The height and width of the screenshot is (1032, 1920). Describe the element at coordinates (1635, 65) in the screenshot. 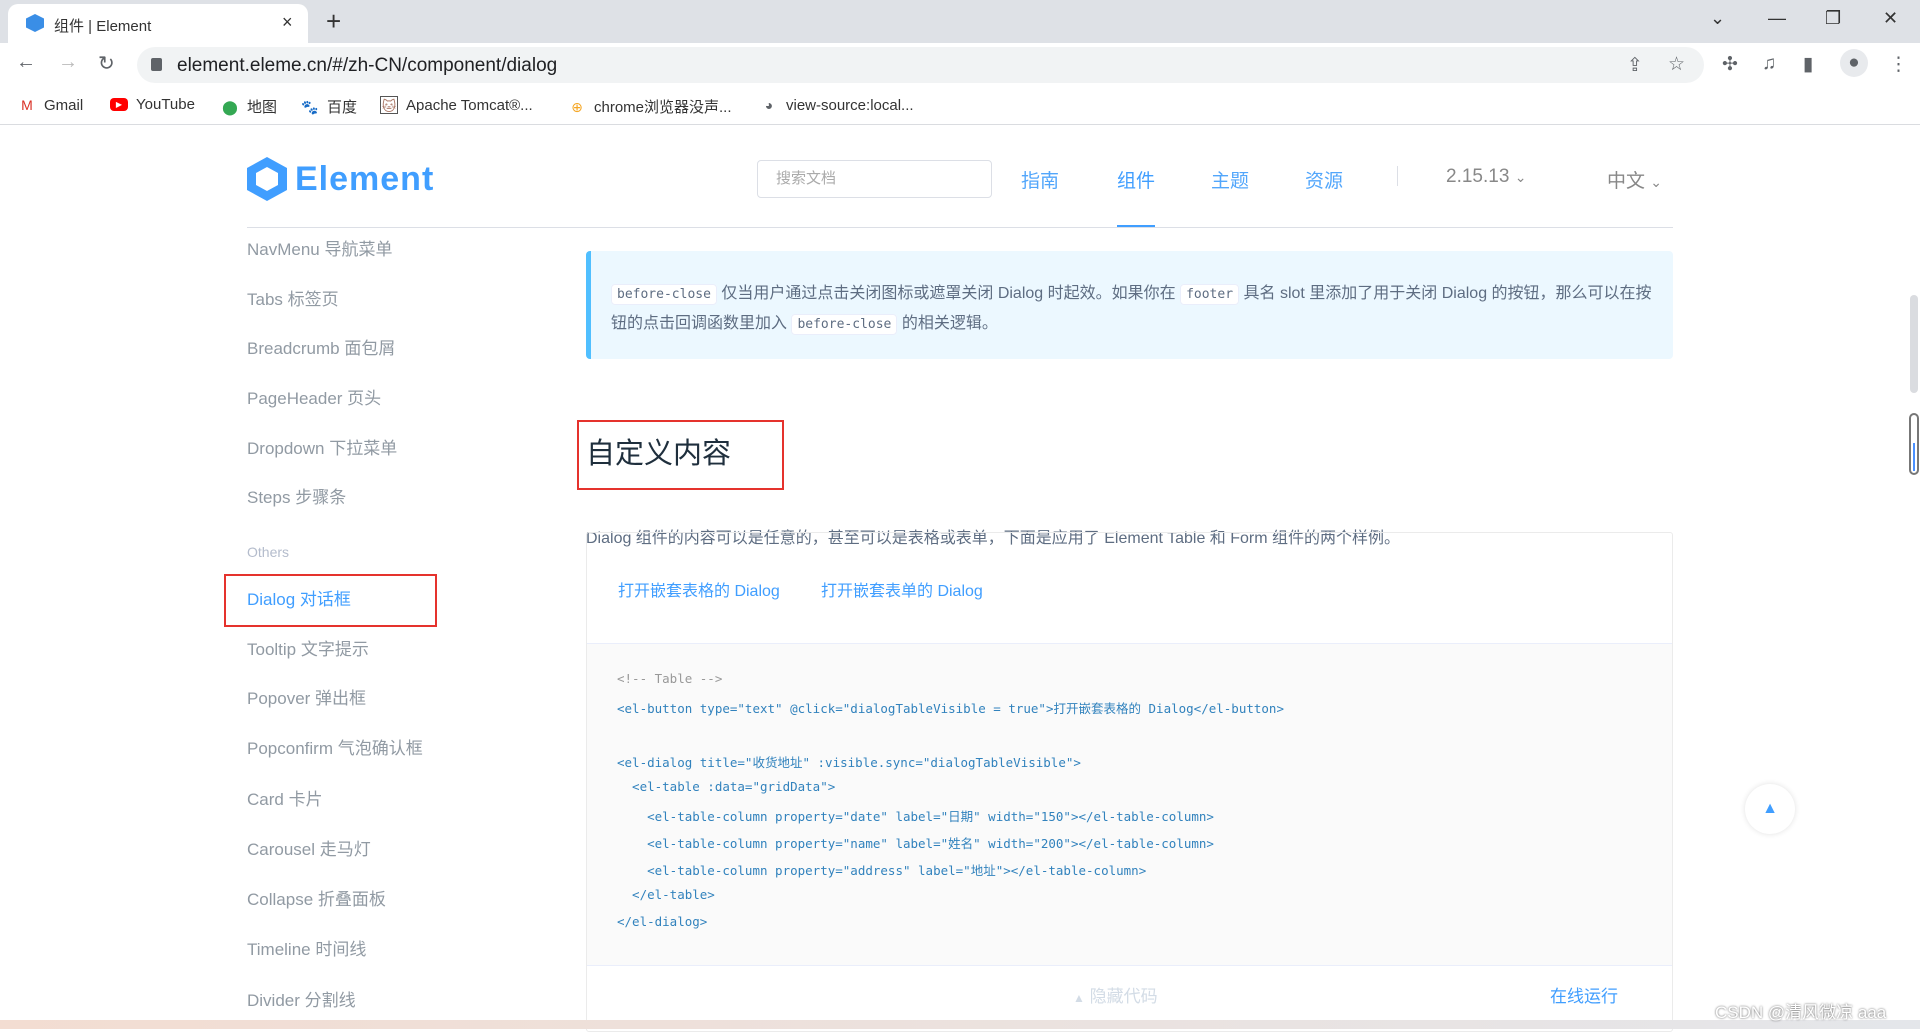

I see `share-icon: ⇪` at that location.